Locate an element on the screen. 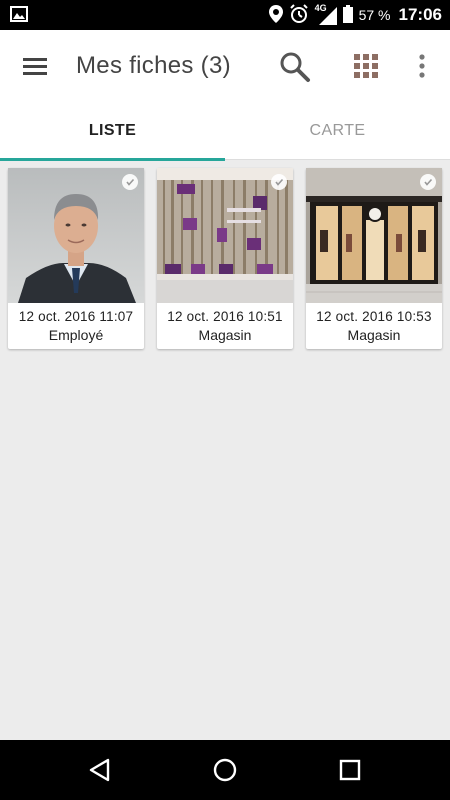 This screenshot has width=450, height=800. card-item: 12 oct. 2016 10:51 Magasin is located at coordinates (225, 258).